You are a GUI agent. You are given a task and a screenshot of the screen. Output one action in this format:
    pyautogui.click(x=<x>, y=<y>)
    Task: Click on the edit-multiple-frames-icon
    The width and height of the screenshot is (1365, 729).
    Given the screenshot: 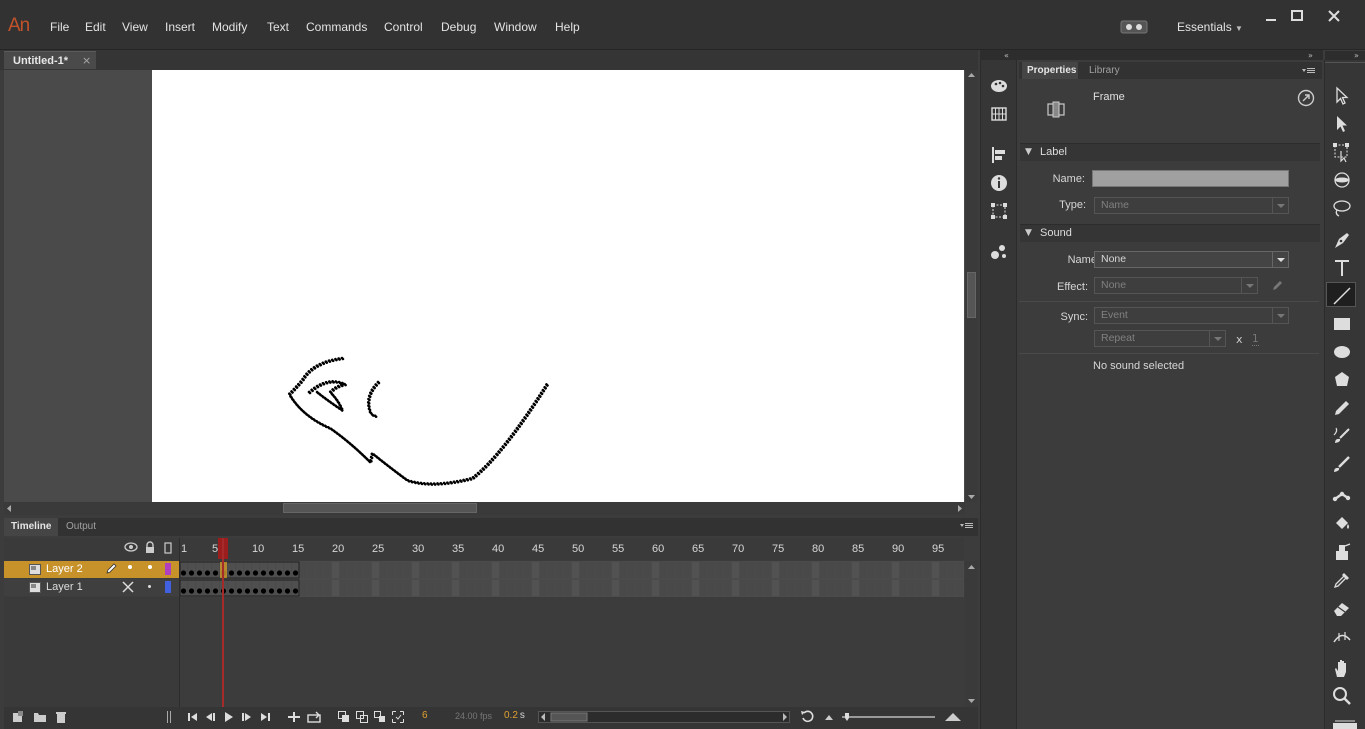 What is the action you would take?
    pyautogui.click(x=380, y=717)
    